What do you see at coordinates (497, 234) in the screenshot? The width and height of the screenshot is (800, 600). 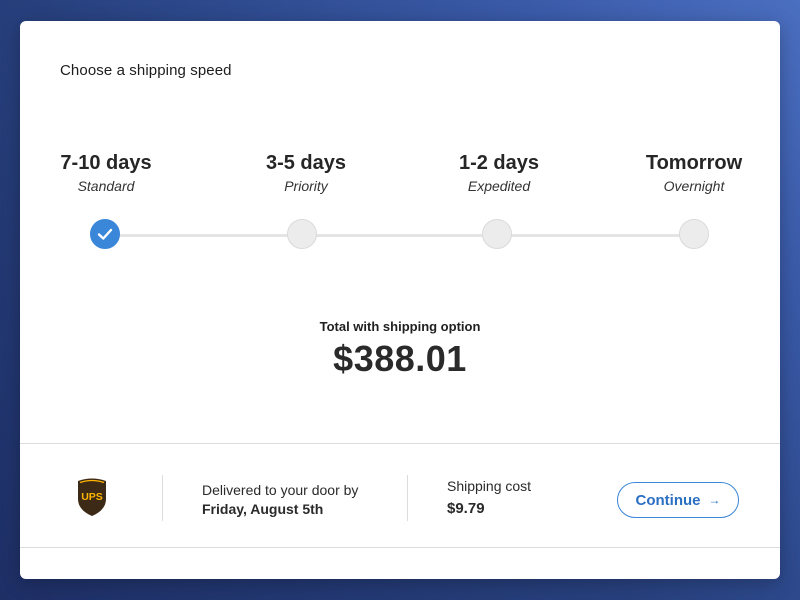 I see `speed-step-expedited` at bounding box center [497, 234].